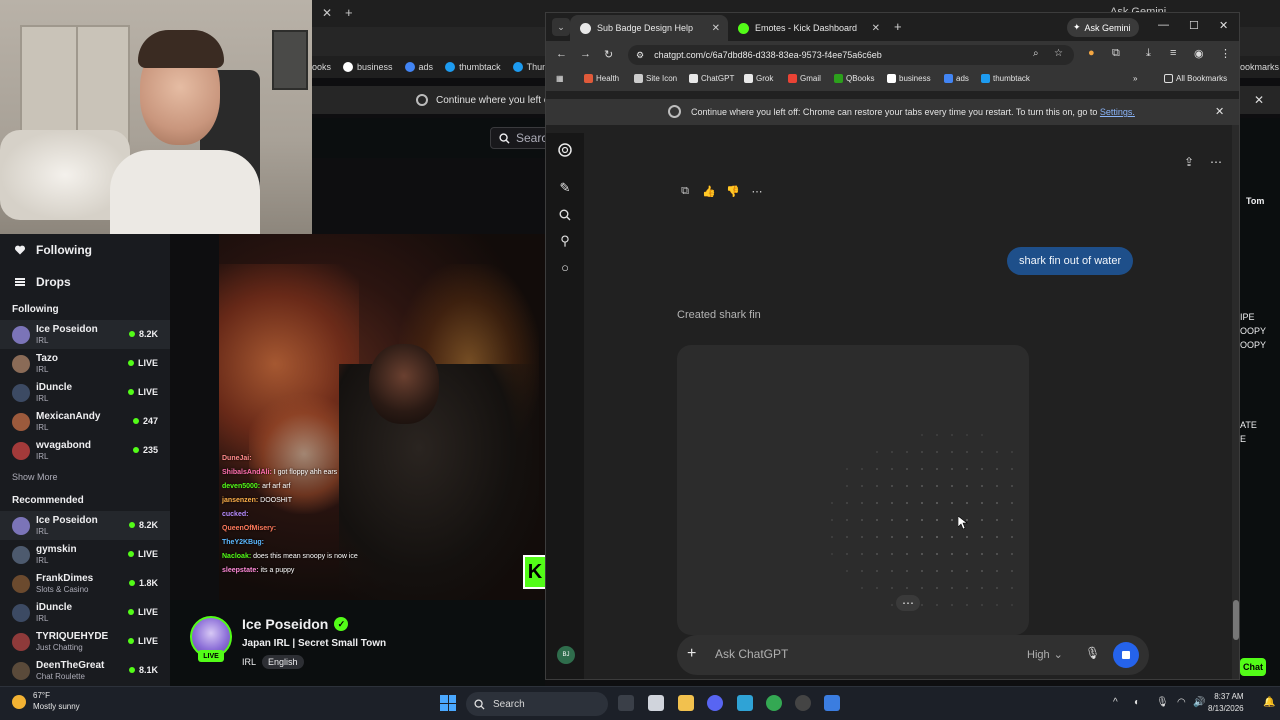  What do you see at coordinates (1135, 78) in the screenshot?
I see `bookmarks-overflow-icon: »` at bounding box center [1135, 78].